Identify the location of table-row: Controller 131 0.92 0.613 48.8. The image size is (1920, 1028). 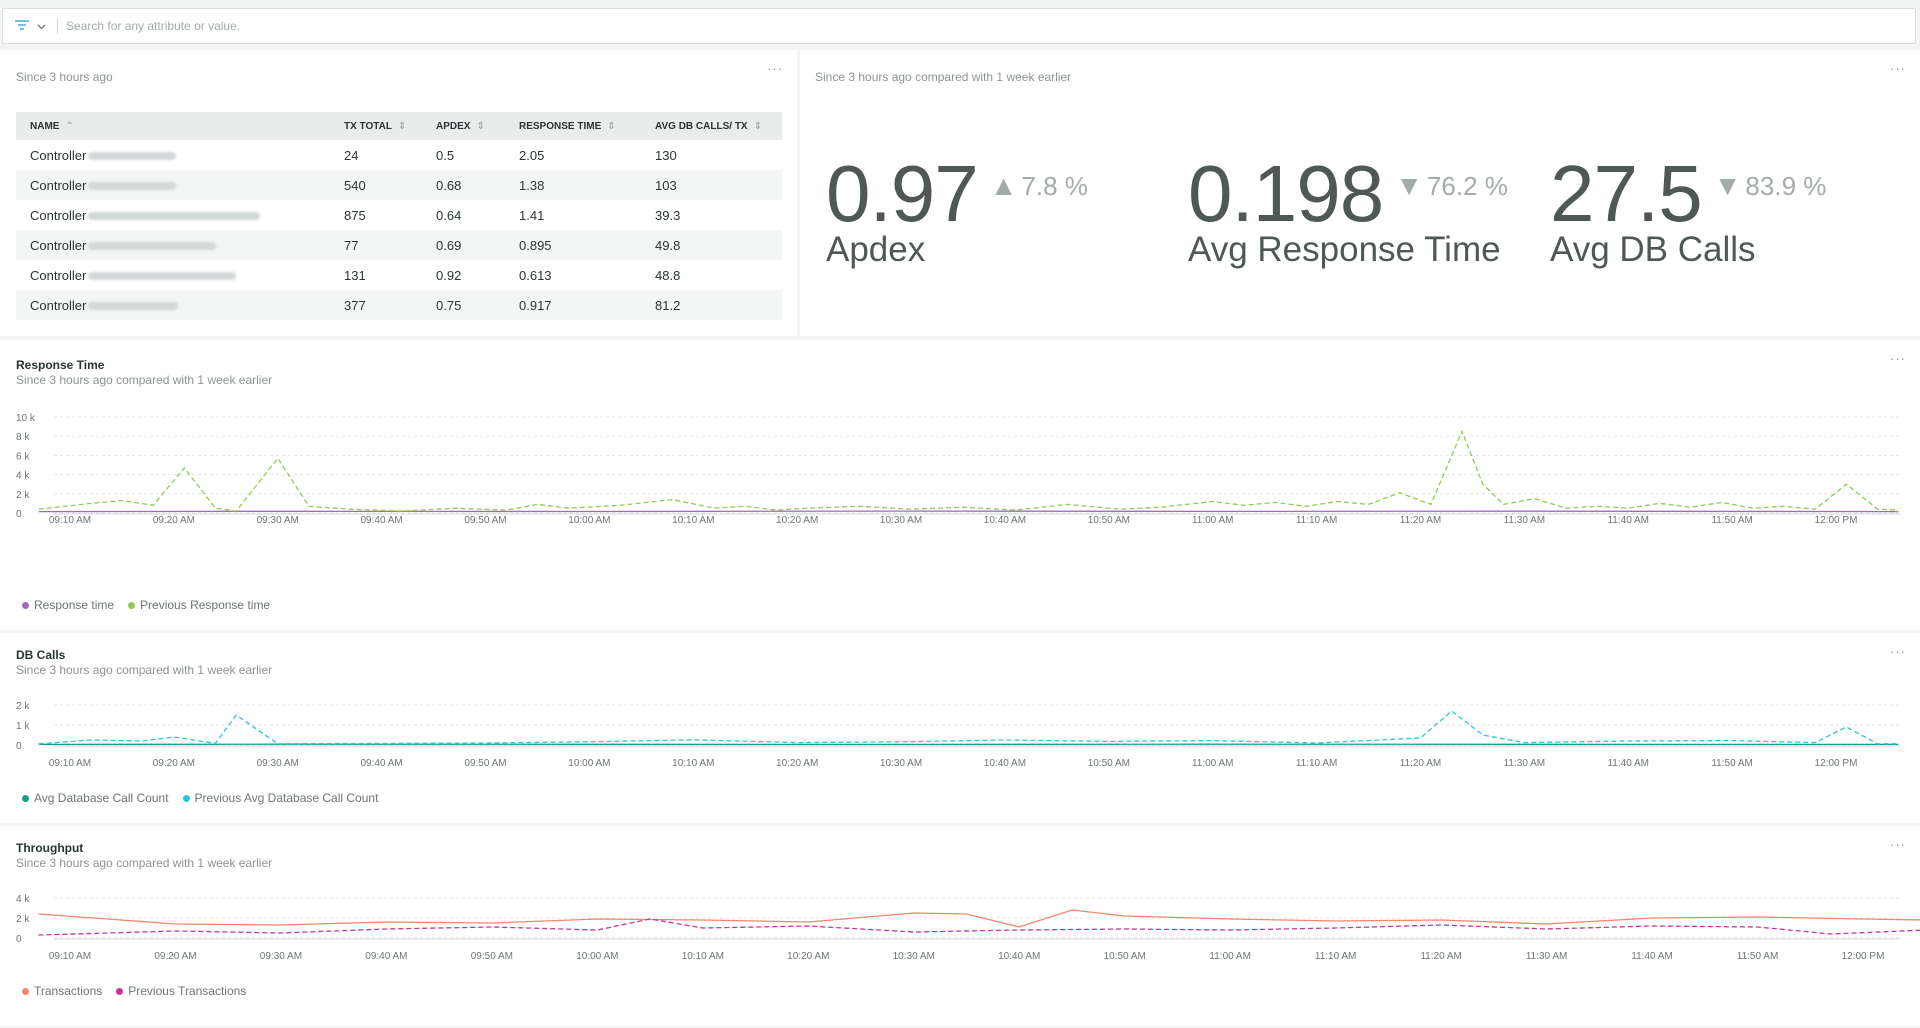
(399, 275).